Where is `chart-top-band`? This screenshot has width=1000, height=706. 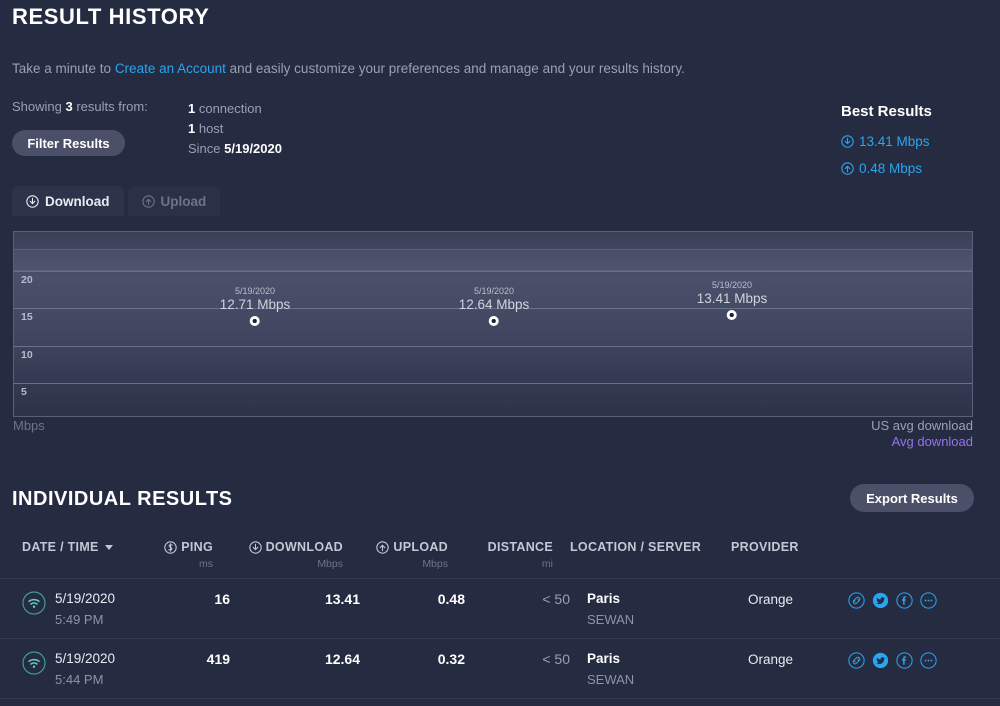
chart-top-band is located at coordinates (493, 260).